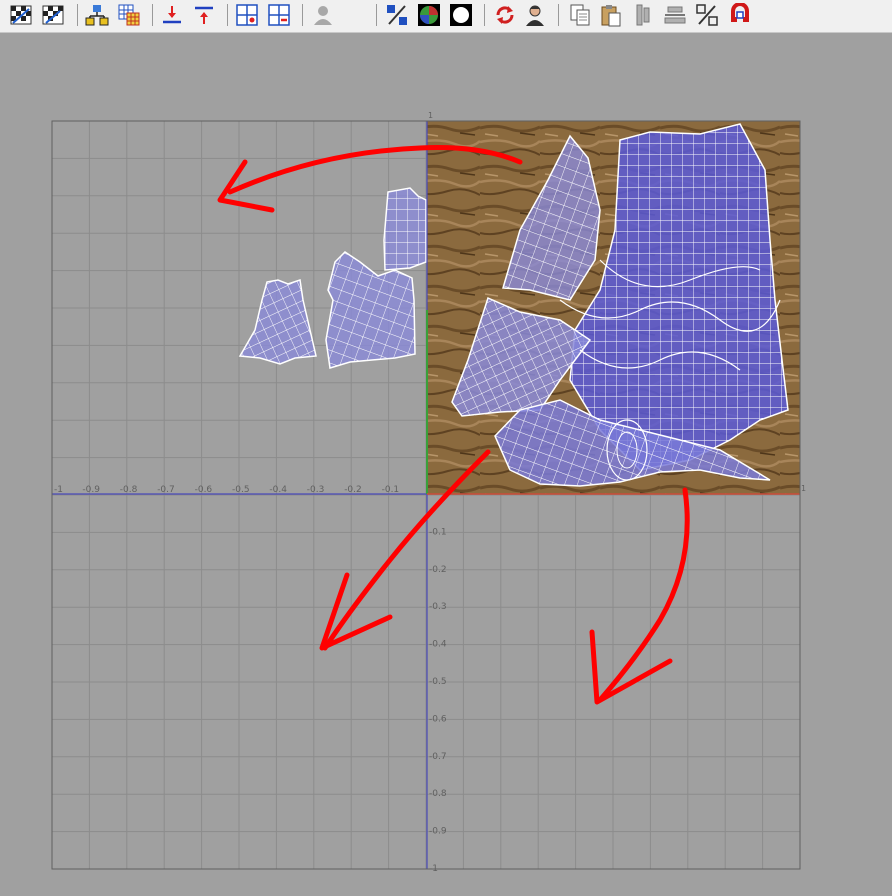 This screenshot has width=892, height=896. What do you see at coordinates (438, 757) in the screenshot?
I see `y-axis-label: -0.7` at bounding box center [438, 757].